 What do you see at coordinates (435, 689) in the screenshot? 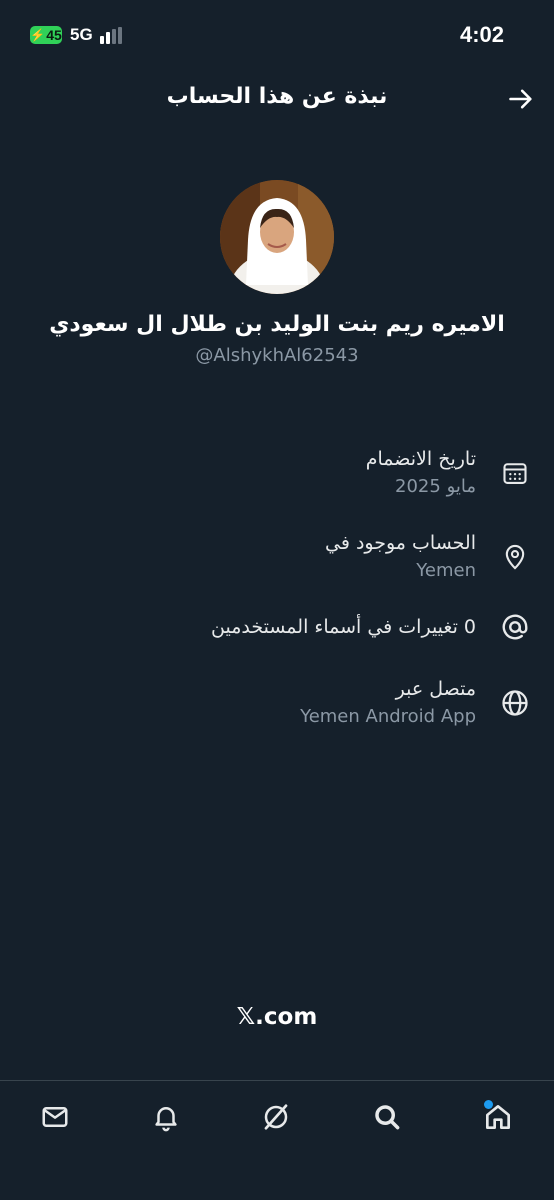
I see `connected-via-label: متصل عبر` at bounding box center [435, 689].